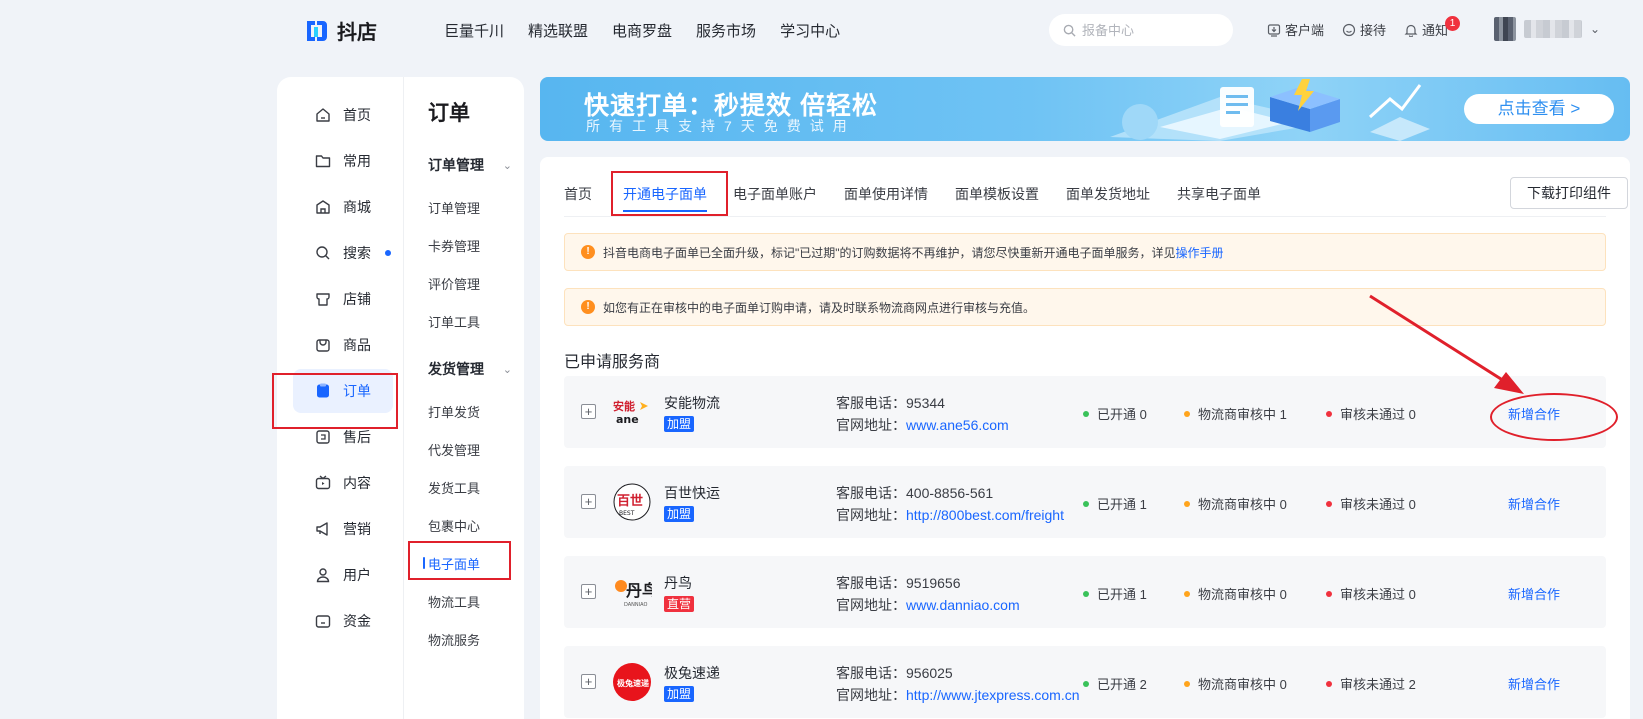  I want to click on brand-logo: 抖店, so click(340, 30).